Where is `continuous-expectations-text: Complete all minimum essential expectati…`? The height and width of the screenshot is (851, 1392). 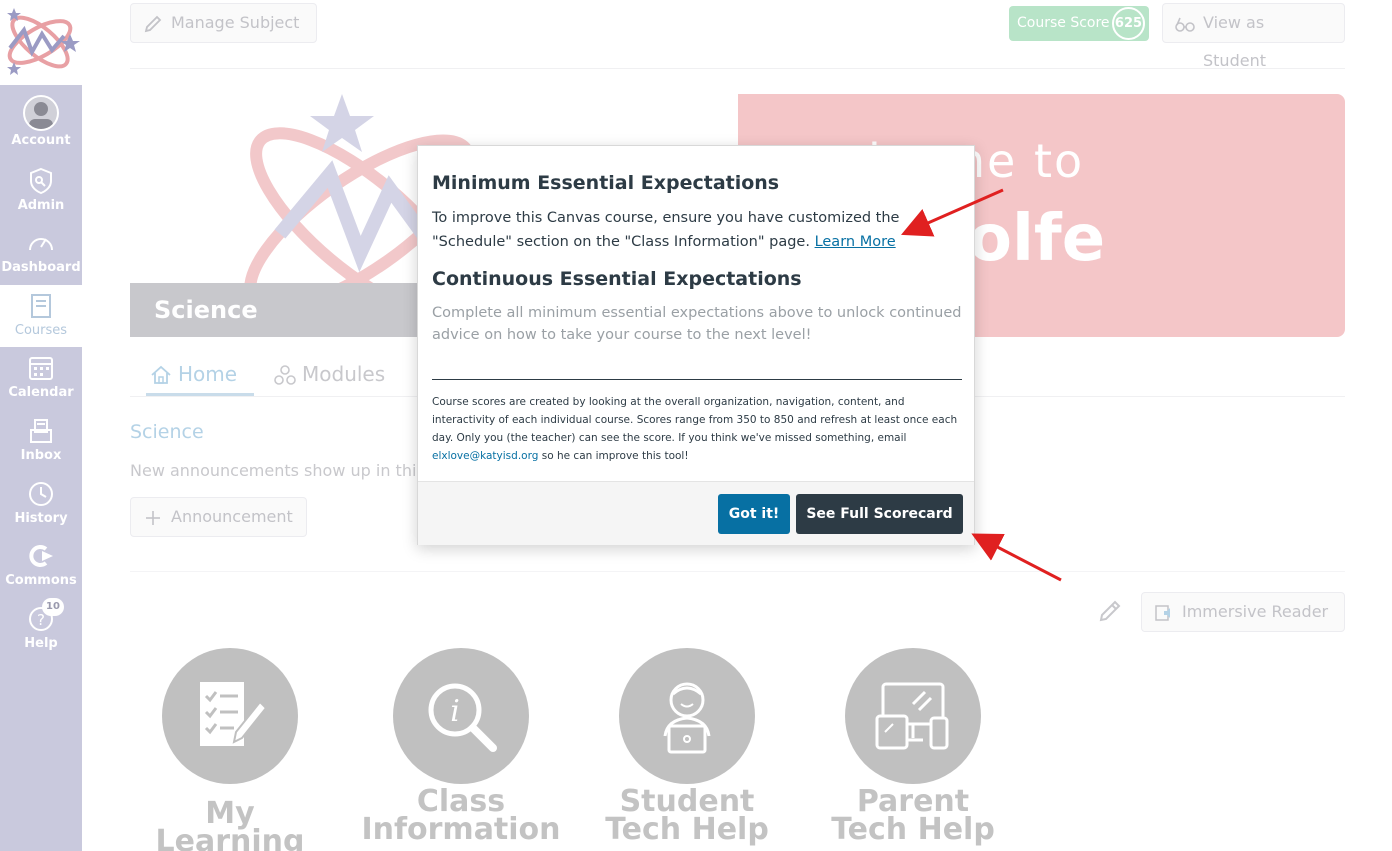
continuous-expectations-text: Complete all minimum essential expectati… is located at coordinates (697, 324).